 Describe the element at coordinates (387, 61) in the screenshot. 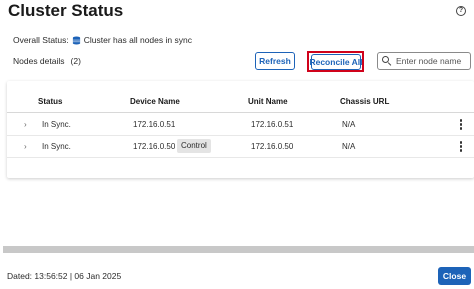

I see `search-icon` at that location.